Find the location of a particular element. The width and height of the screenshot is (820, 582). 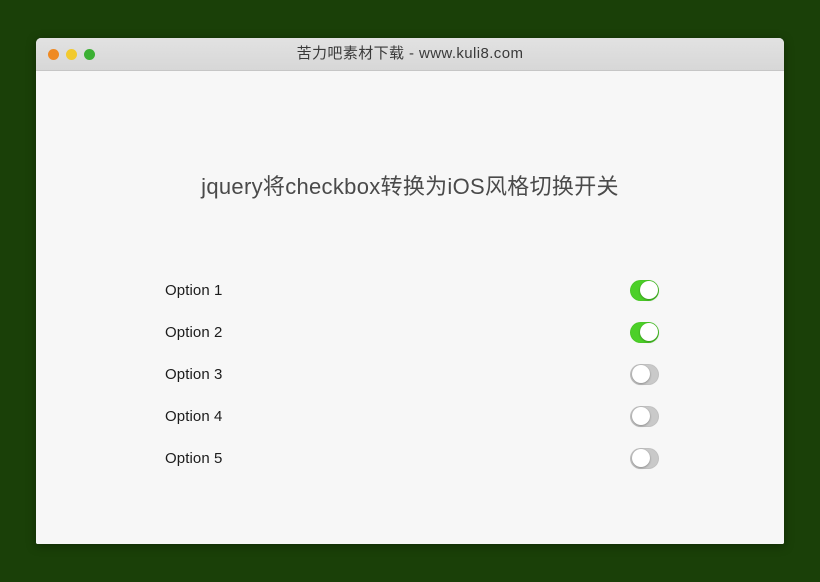

close-button-icon is located at coordinates (53, 54).